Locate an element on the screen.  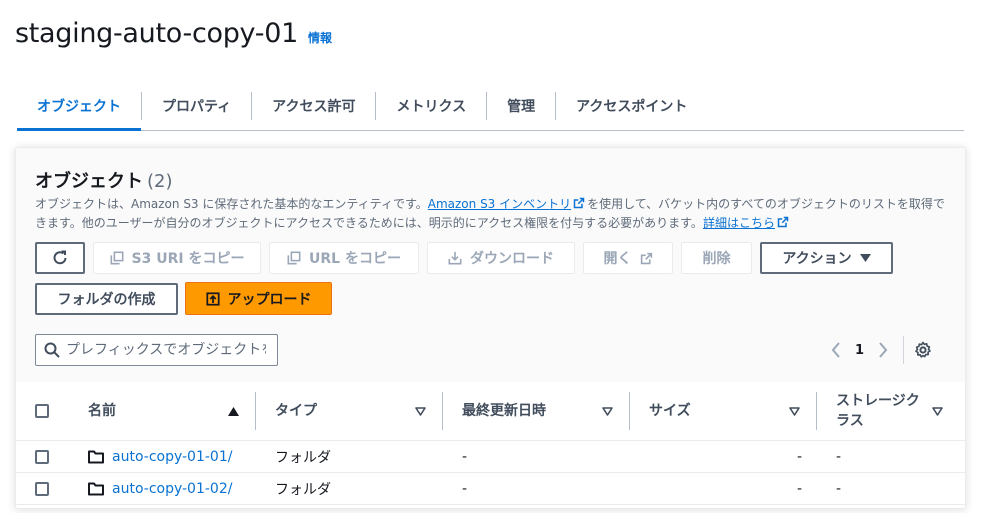
tab-management: 管理 is located at coordinates (521, 106).